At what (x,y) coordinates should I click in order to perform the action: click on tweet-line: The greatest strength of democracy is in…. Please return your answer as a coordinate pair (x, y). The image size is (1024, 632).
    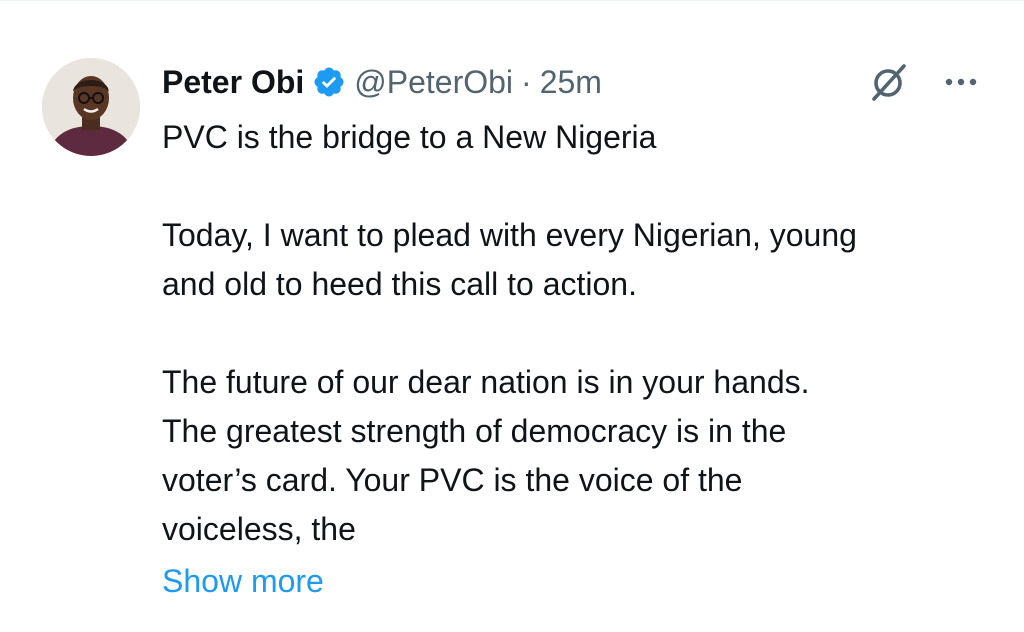
    Looking at the image, I should click on (474, 431).